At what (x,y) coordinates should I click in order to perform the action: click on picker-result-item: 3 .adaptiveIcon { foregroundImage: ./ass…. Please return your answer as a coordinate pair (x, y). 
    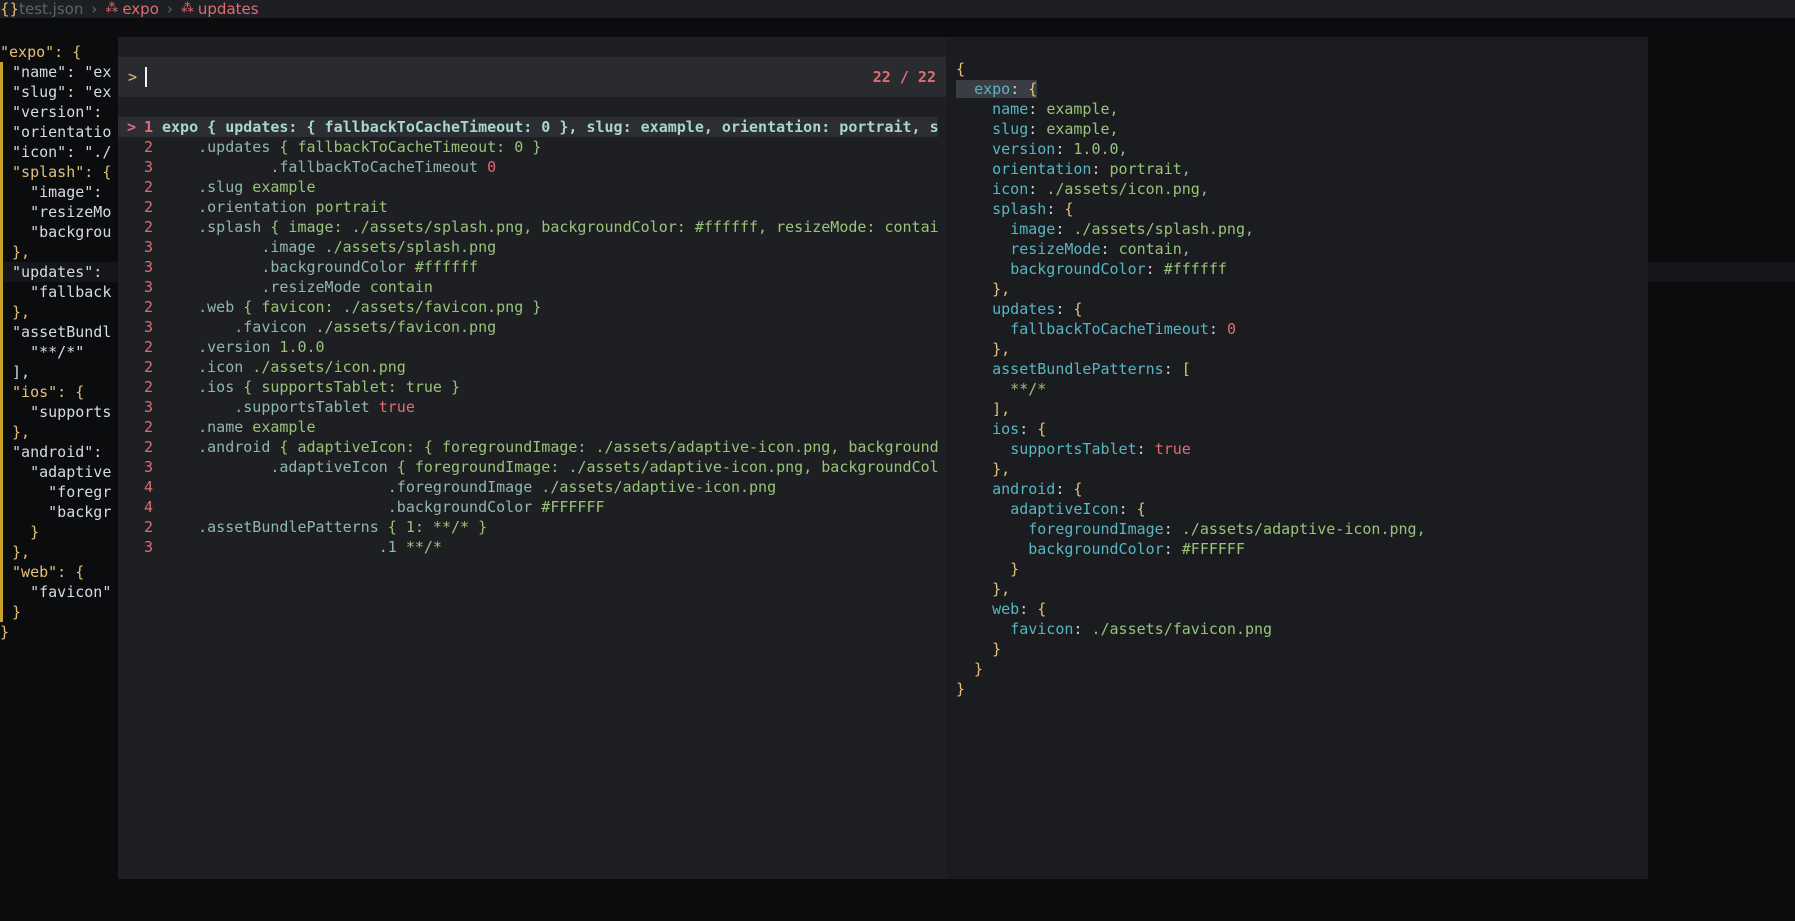
    Looking at the image, I should click on (528, 467).